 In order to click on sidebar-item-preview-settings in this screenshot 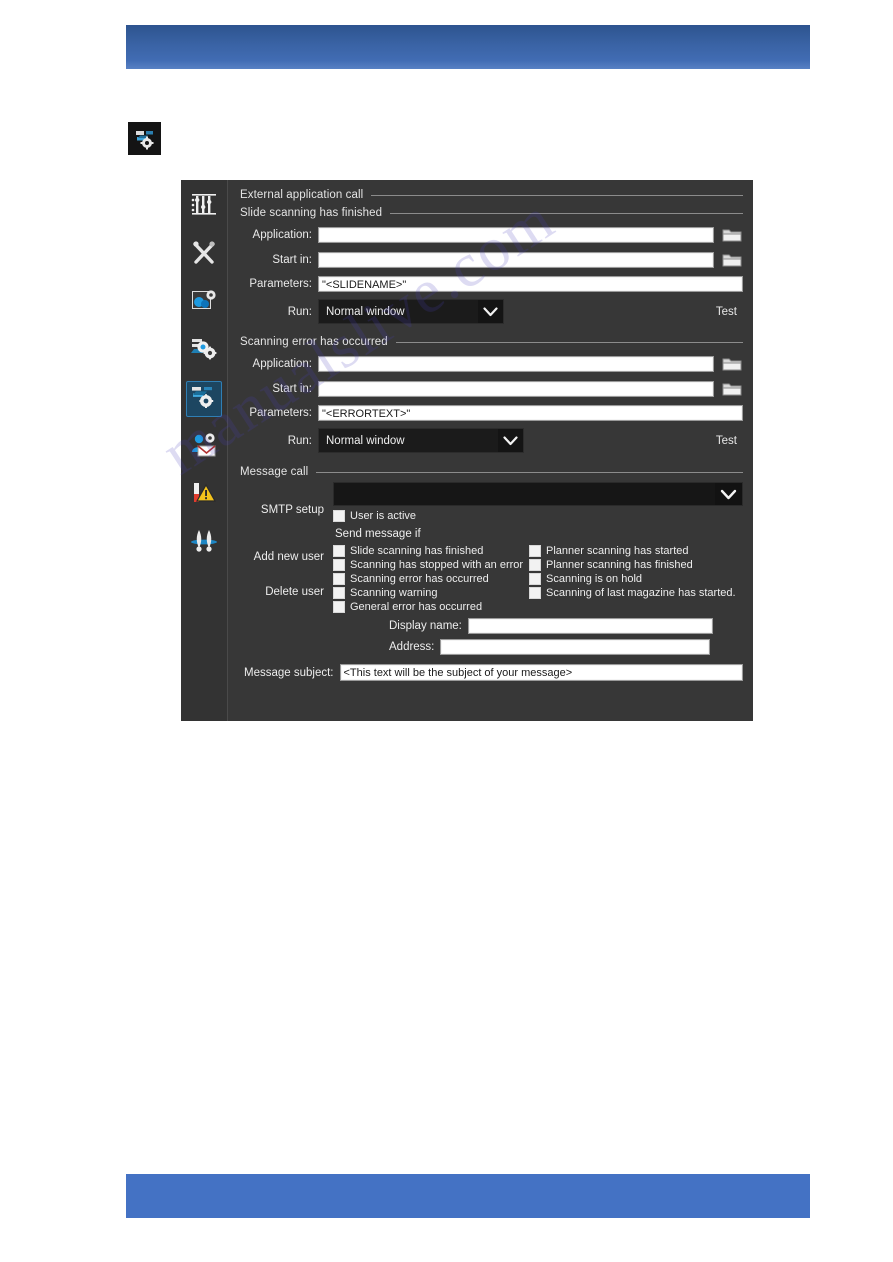, I will do `click(204, 351)`.